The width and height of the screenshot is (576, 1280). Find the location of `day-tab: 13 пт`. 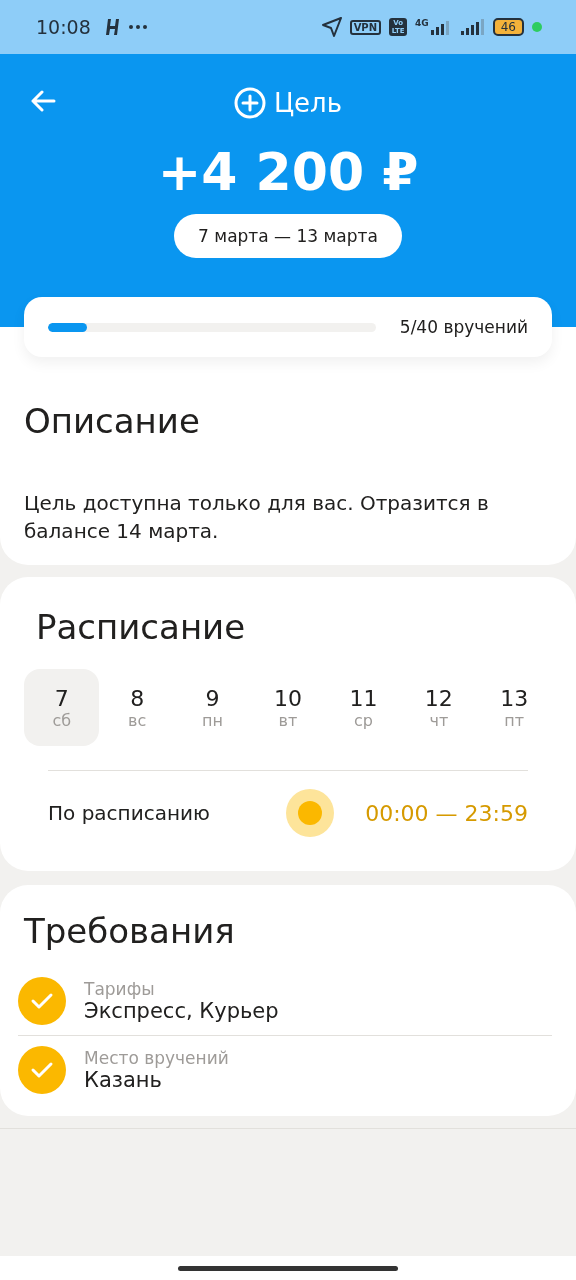

day-tab: 13 пт is located at coordinates (514, 707).